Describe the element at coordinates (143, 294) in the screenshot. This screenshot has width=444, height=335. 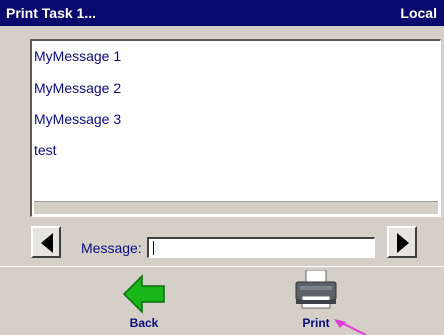
I see `back-arrow-icon` at that location.